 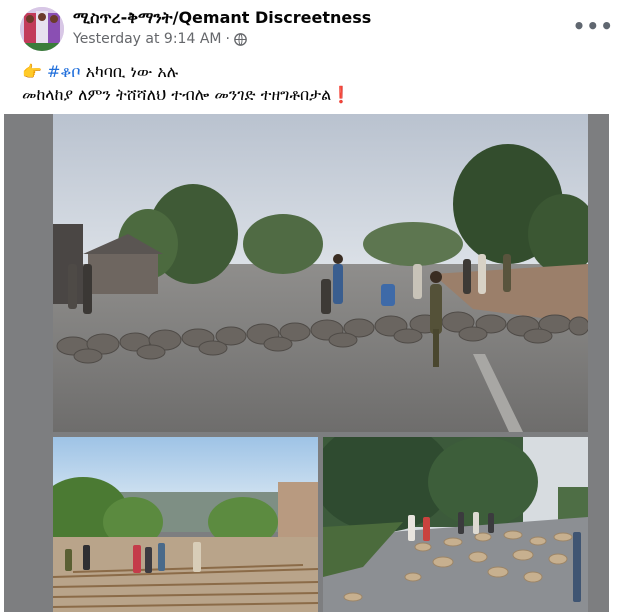 I want to click on author-name: ሚስጥረ-ቅማንት/Qemant Discreetness, so click(x=222, y=18).